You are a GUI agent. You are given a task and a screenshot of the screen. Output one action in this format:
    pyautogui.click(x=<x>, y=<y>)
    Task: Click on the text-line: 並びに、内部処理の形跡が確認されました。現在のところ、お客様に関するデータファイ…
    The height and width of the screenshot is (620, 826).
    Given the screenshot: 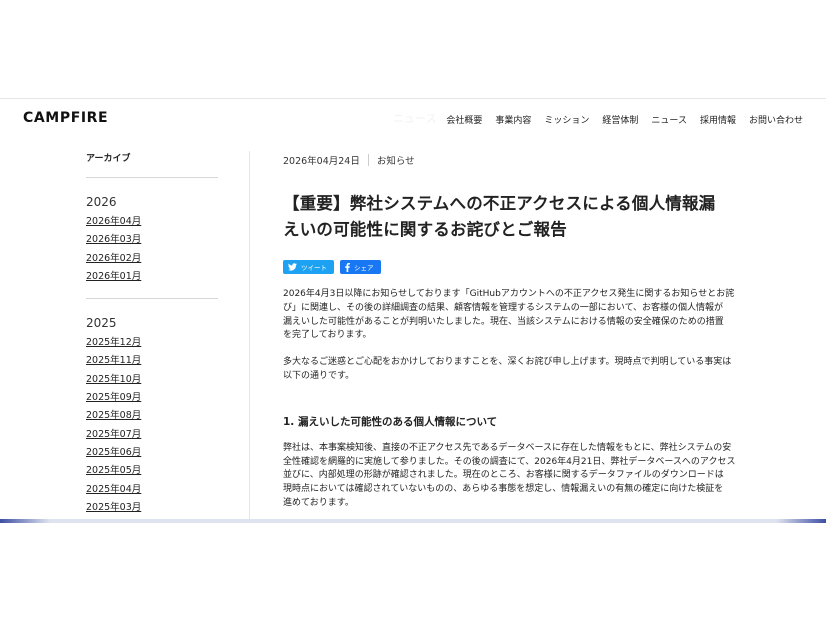 What is the action you would take?
    pyautogui.click(x=503, y=475)
    